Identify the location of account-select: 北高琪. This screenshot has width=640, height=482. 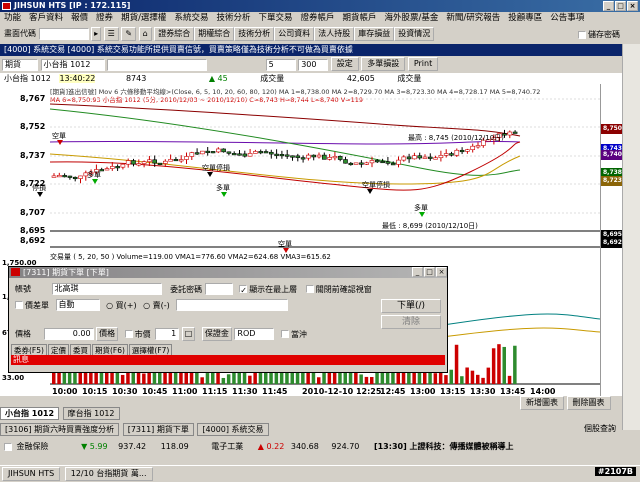
(106, 289).